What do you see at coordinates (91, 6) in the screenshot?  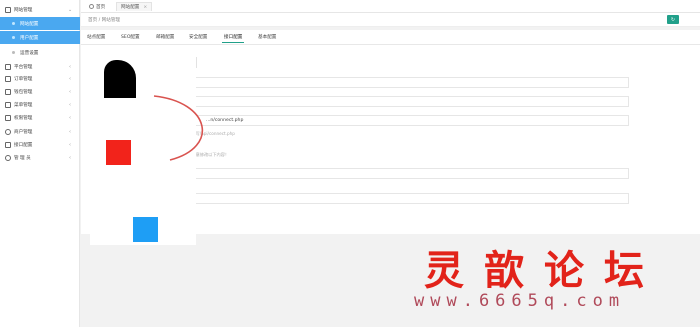 I see `home-icon` at bounding box center [91, 6].